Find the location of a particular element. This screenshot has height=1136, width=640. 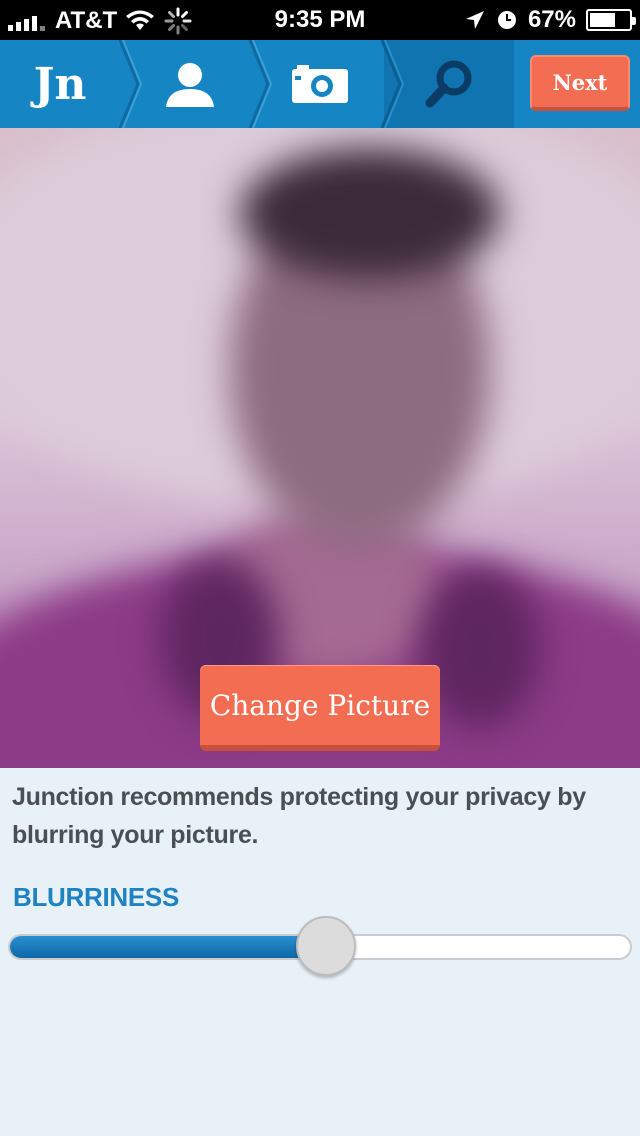

battery-fill is located at coordinates (603, 20).